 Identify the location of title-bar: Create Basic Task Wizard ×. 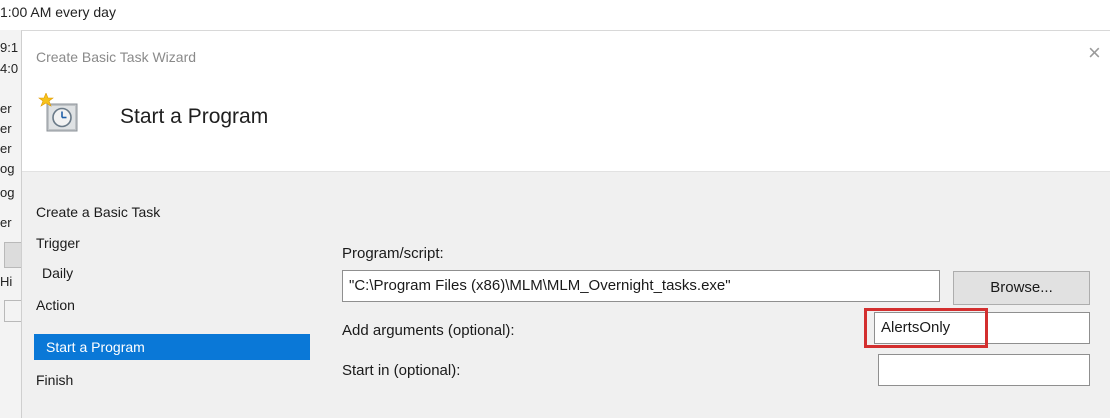
(566, 59).